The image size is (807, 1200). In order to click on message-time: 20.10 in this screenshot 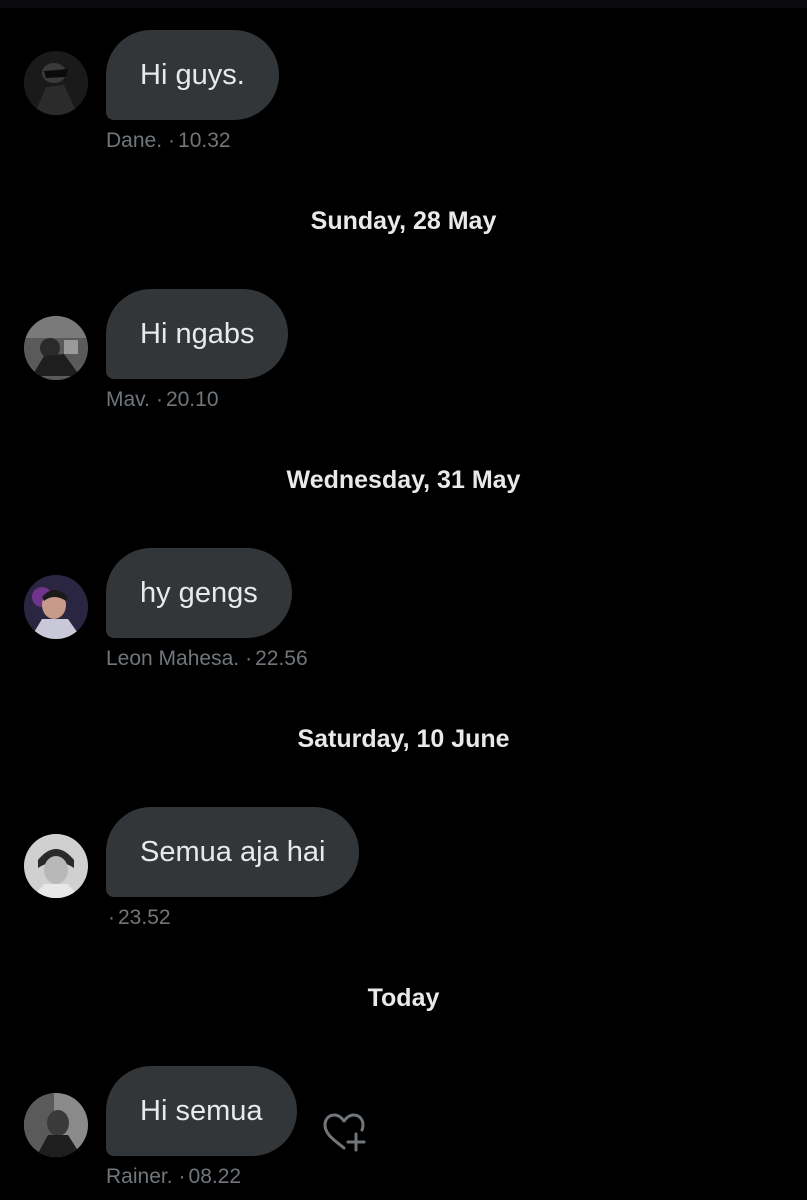, I will do `click(192, 399)`.